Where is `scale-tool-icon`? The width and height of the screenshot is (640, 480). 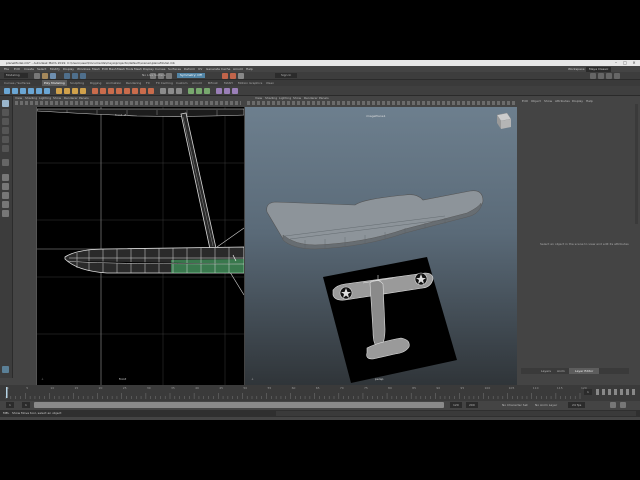
scale-tool-icon is located at coordinates (5, 148).